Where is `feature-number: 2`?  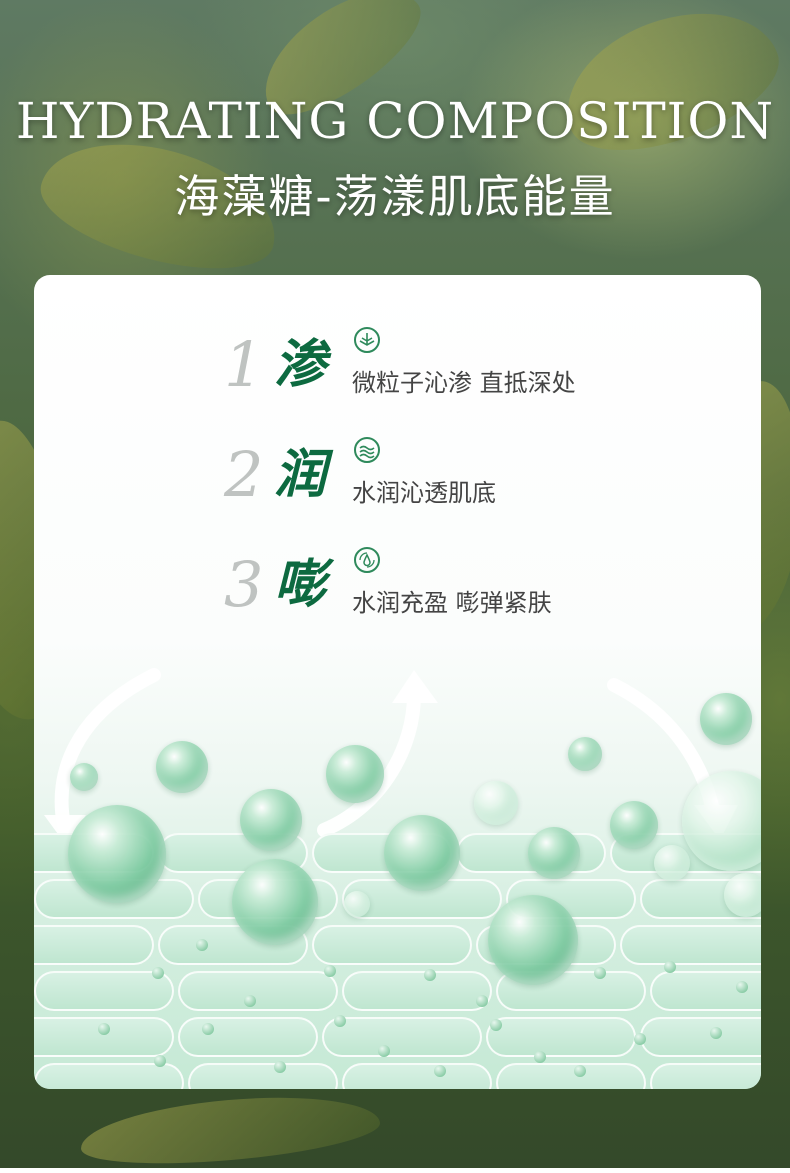 feature-number: 2 is located at coordinates (244, 474).